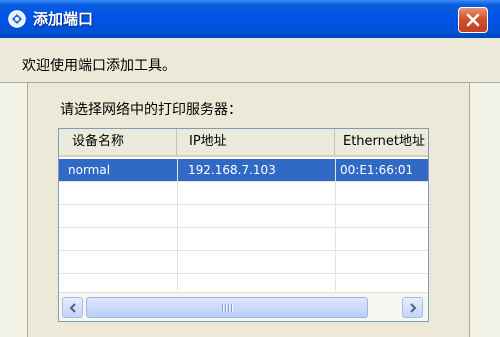 The height and width of the screenshot is (337, 500). What do you see at coordinates (256, 142) in the screenshot?
I see `column-header-ip-address: IP地址` at bounding box center [256, 142].